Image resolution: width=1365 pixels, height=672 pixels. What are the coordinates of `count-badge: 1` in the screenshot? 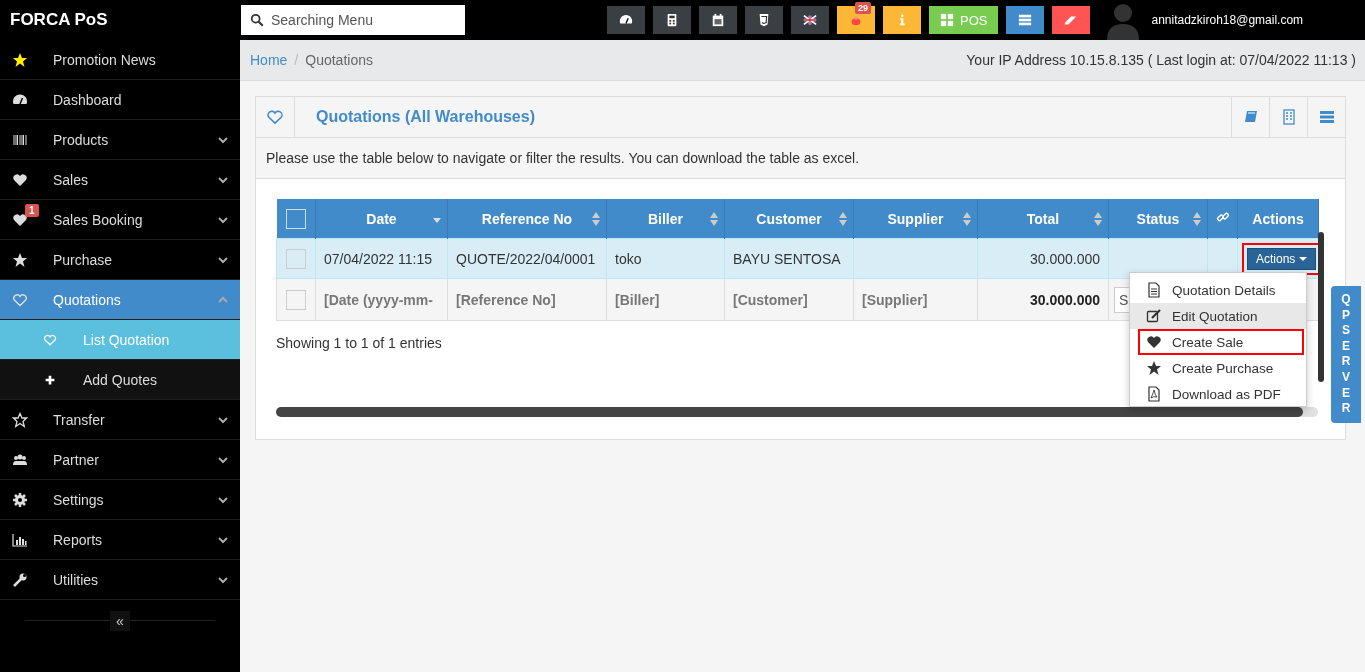 It's located at (32, 210).